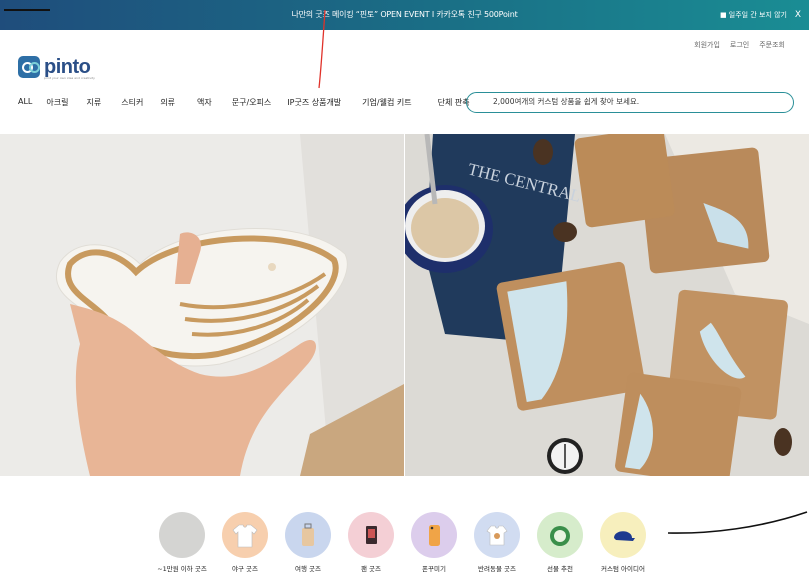  Describe the element at coordinates (245, 569) in the screenshot. I see `category-label: 야구 굿즈` at that location.